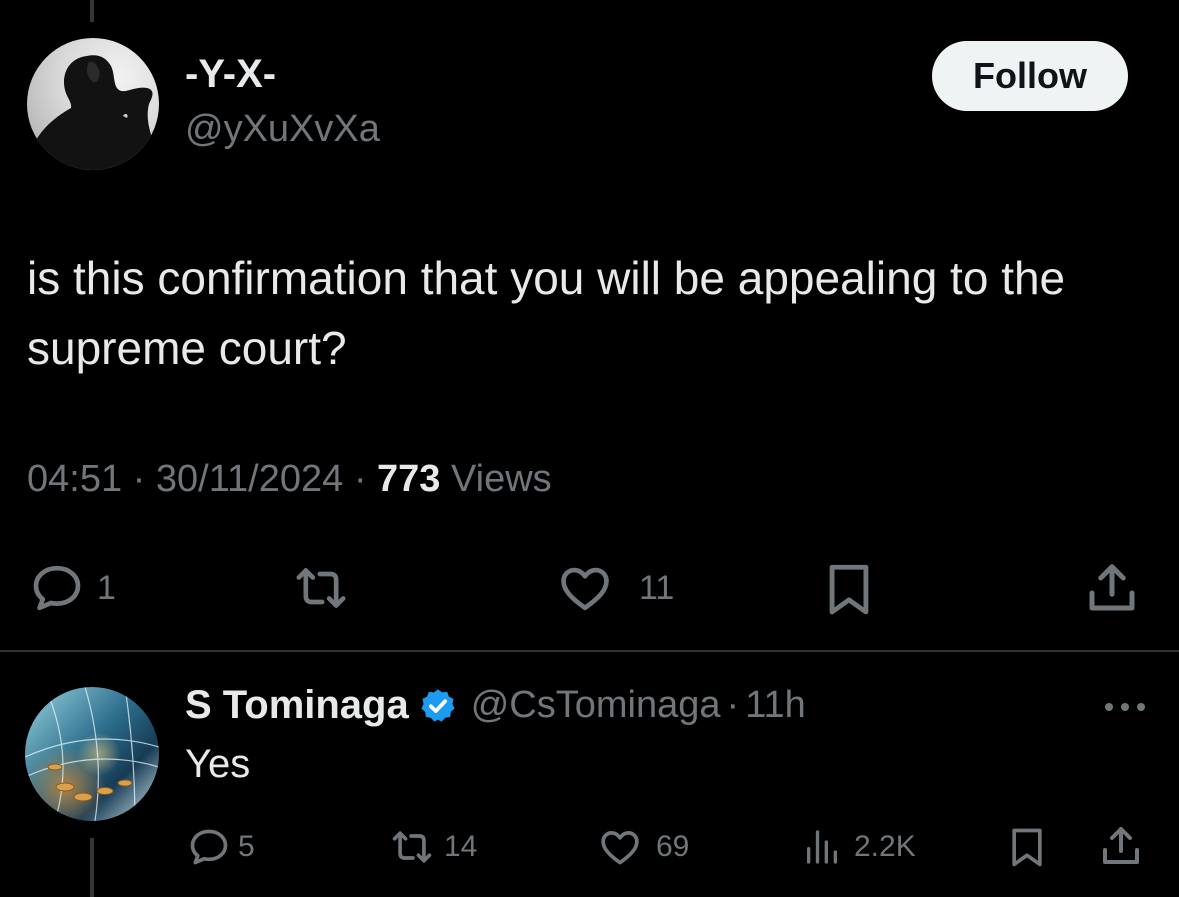 The image size is (1179, 897). What do you see at coordinates (218, 764) in the screenshot?
I see `reply-text: Yes` at bounding box center [218, 764].